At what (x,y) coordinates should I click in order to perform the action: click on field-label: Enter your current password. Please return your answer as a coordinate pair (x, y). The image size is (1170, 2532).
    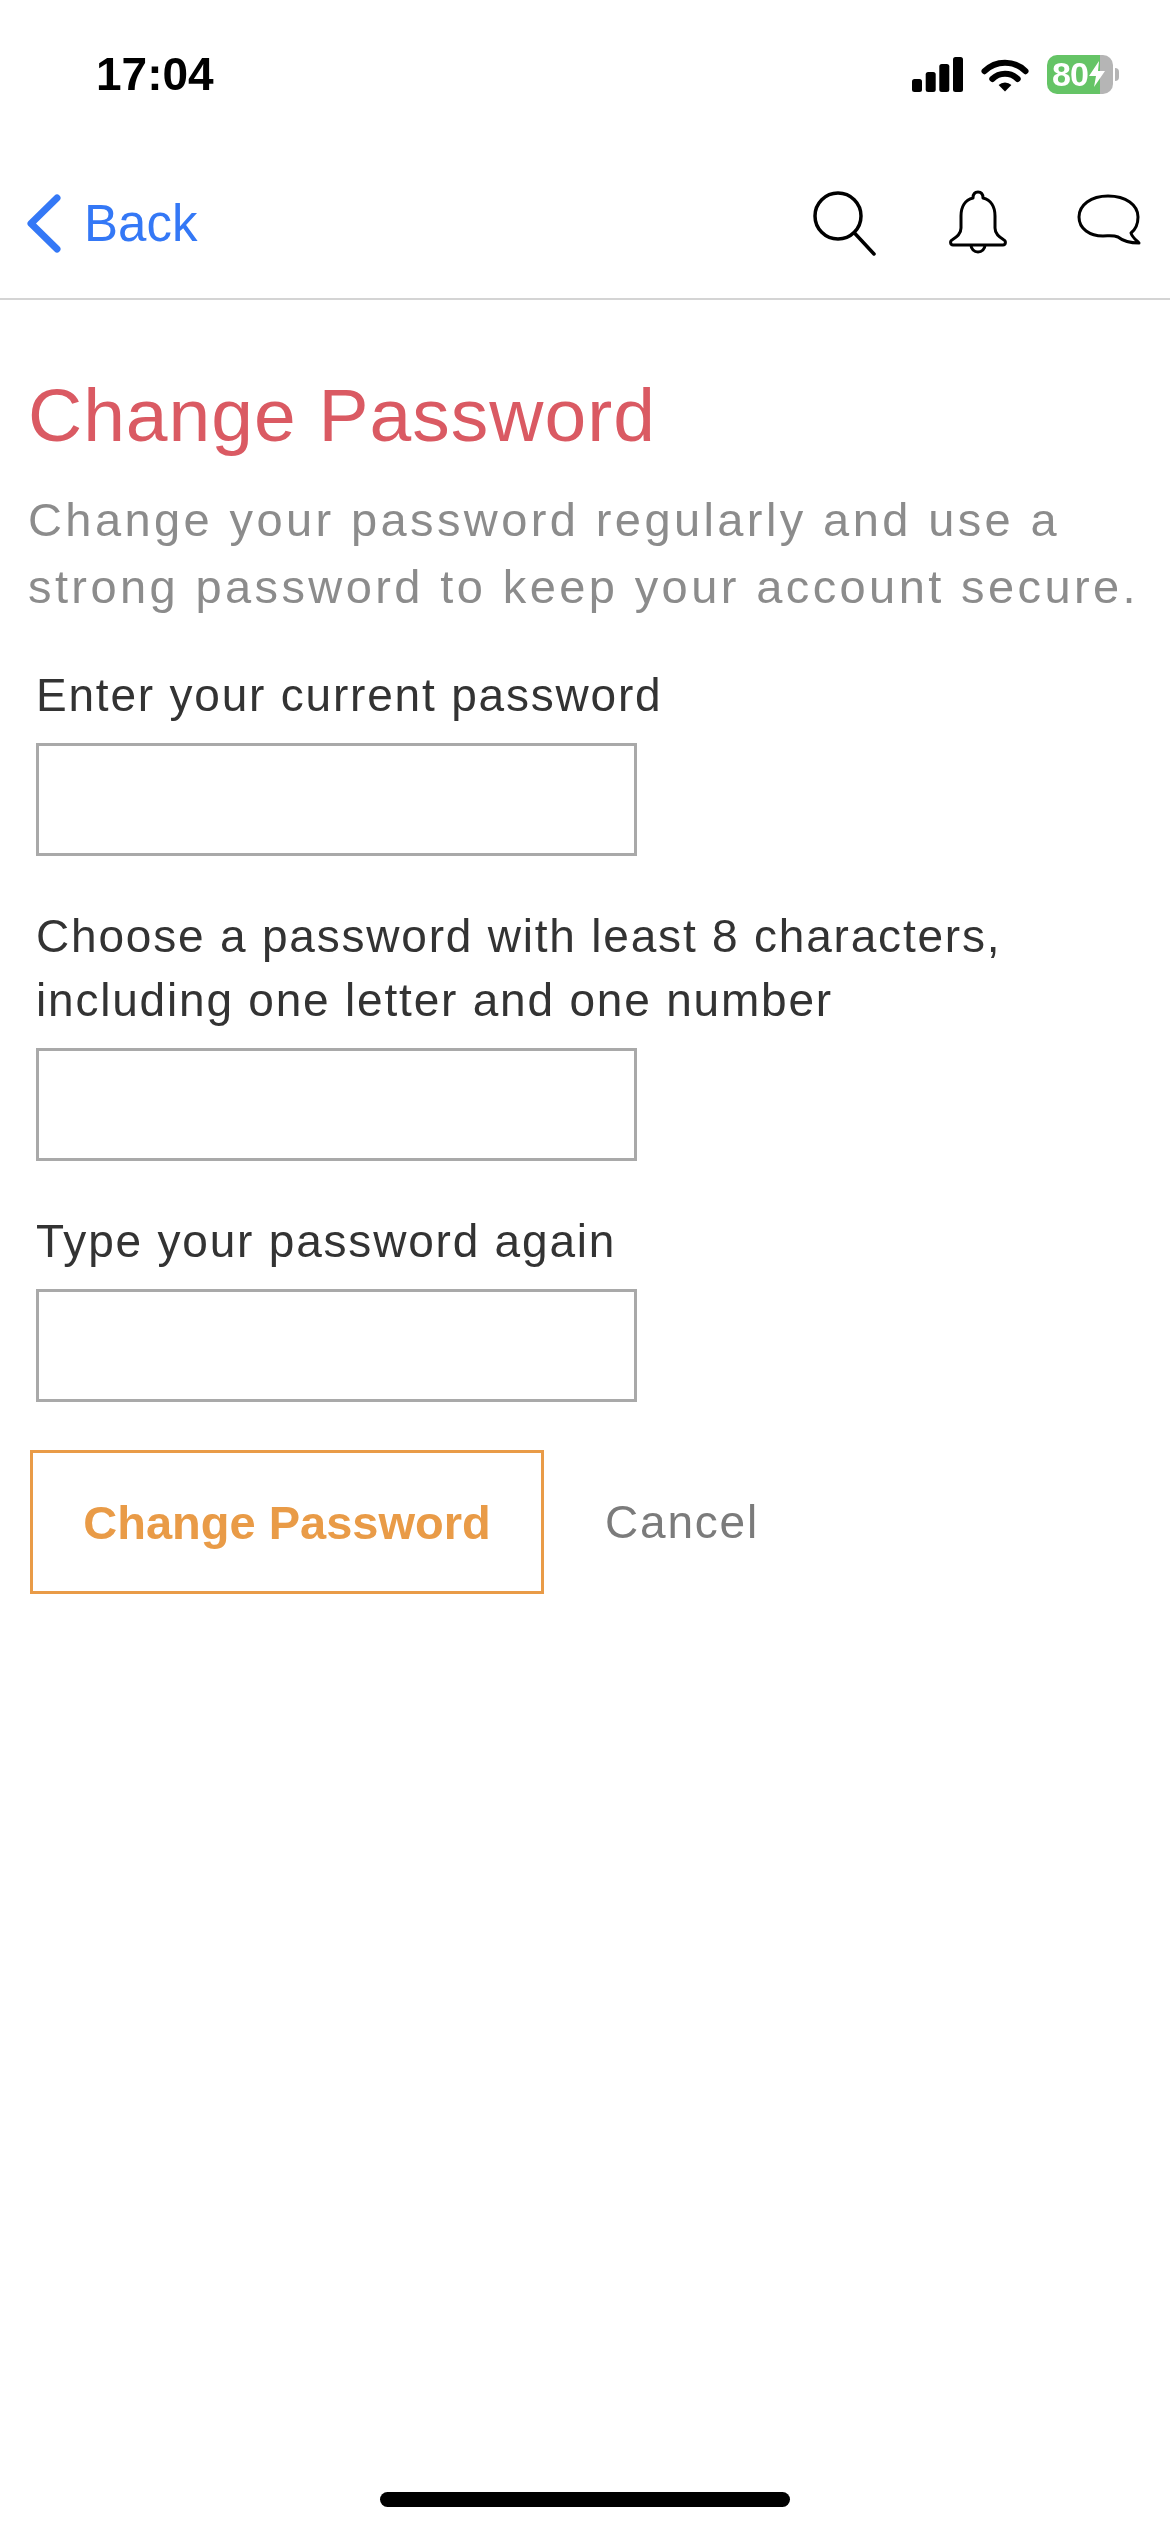
    Looking at the image, I should click on (349, 695).